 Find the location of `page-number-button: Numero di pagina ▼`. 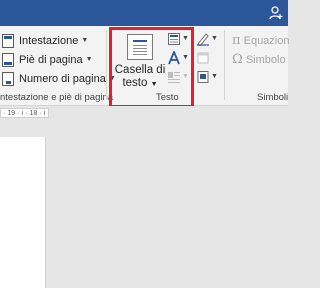

page-number-button: Numero di pagina ▼ is located at coordinates (58, 78).